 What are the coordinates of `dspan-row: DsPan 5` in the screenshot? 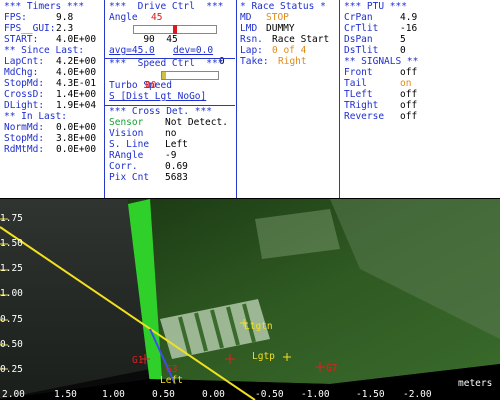 It's located at (421, 39).